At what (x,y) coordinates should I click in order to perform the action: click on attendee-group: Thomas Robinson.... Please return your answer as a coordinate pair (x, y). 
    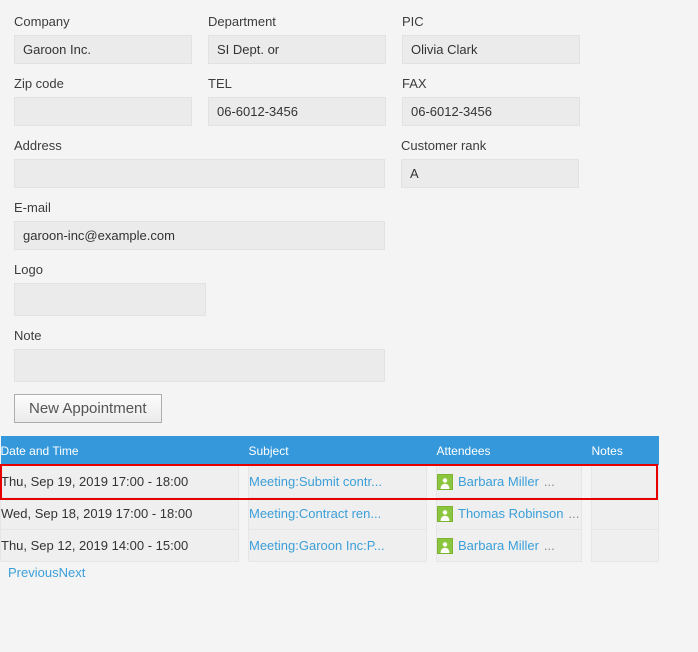
    Looking at the image, I should click on (509, 513).